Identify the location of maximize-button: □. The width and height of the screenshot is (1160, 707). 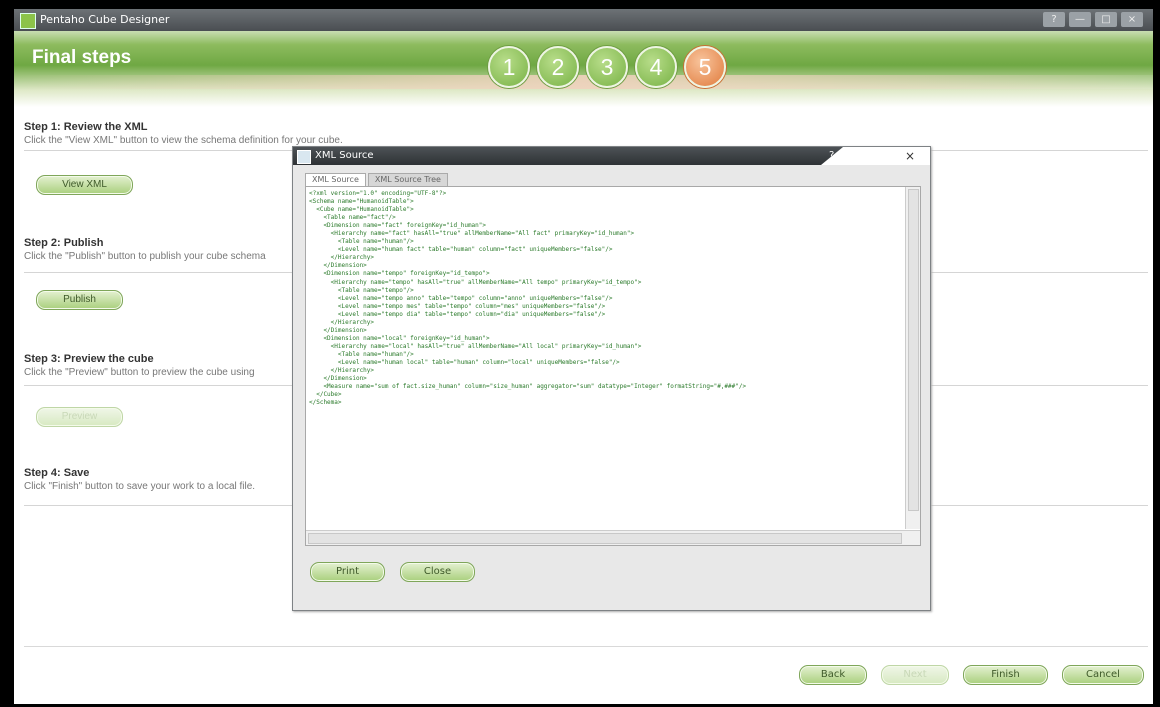
(1106, 19).